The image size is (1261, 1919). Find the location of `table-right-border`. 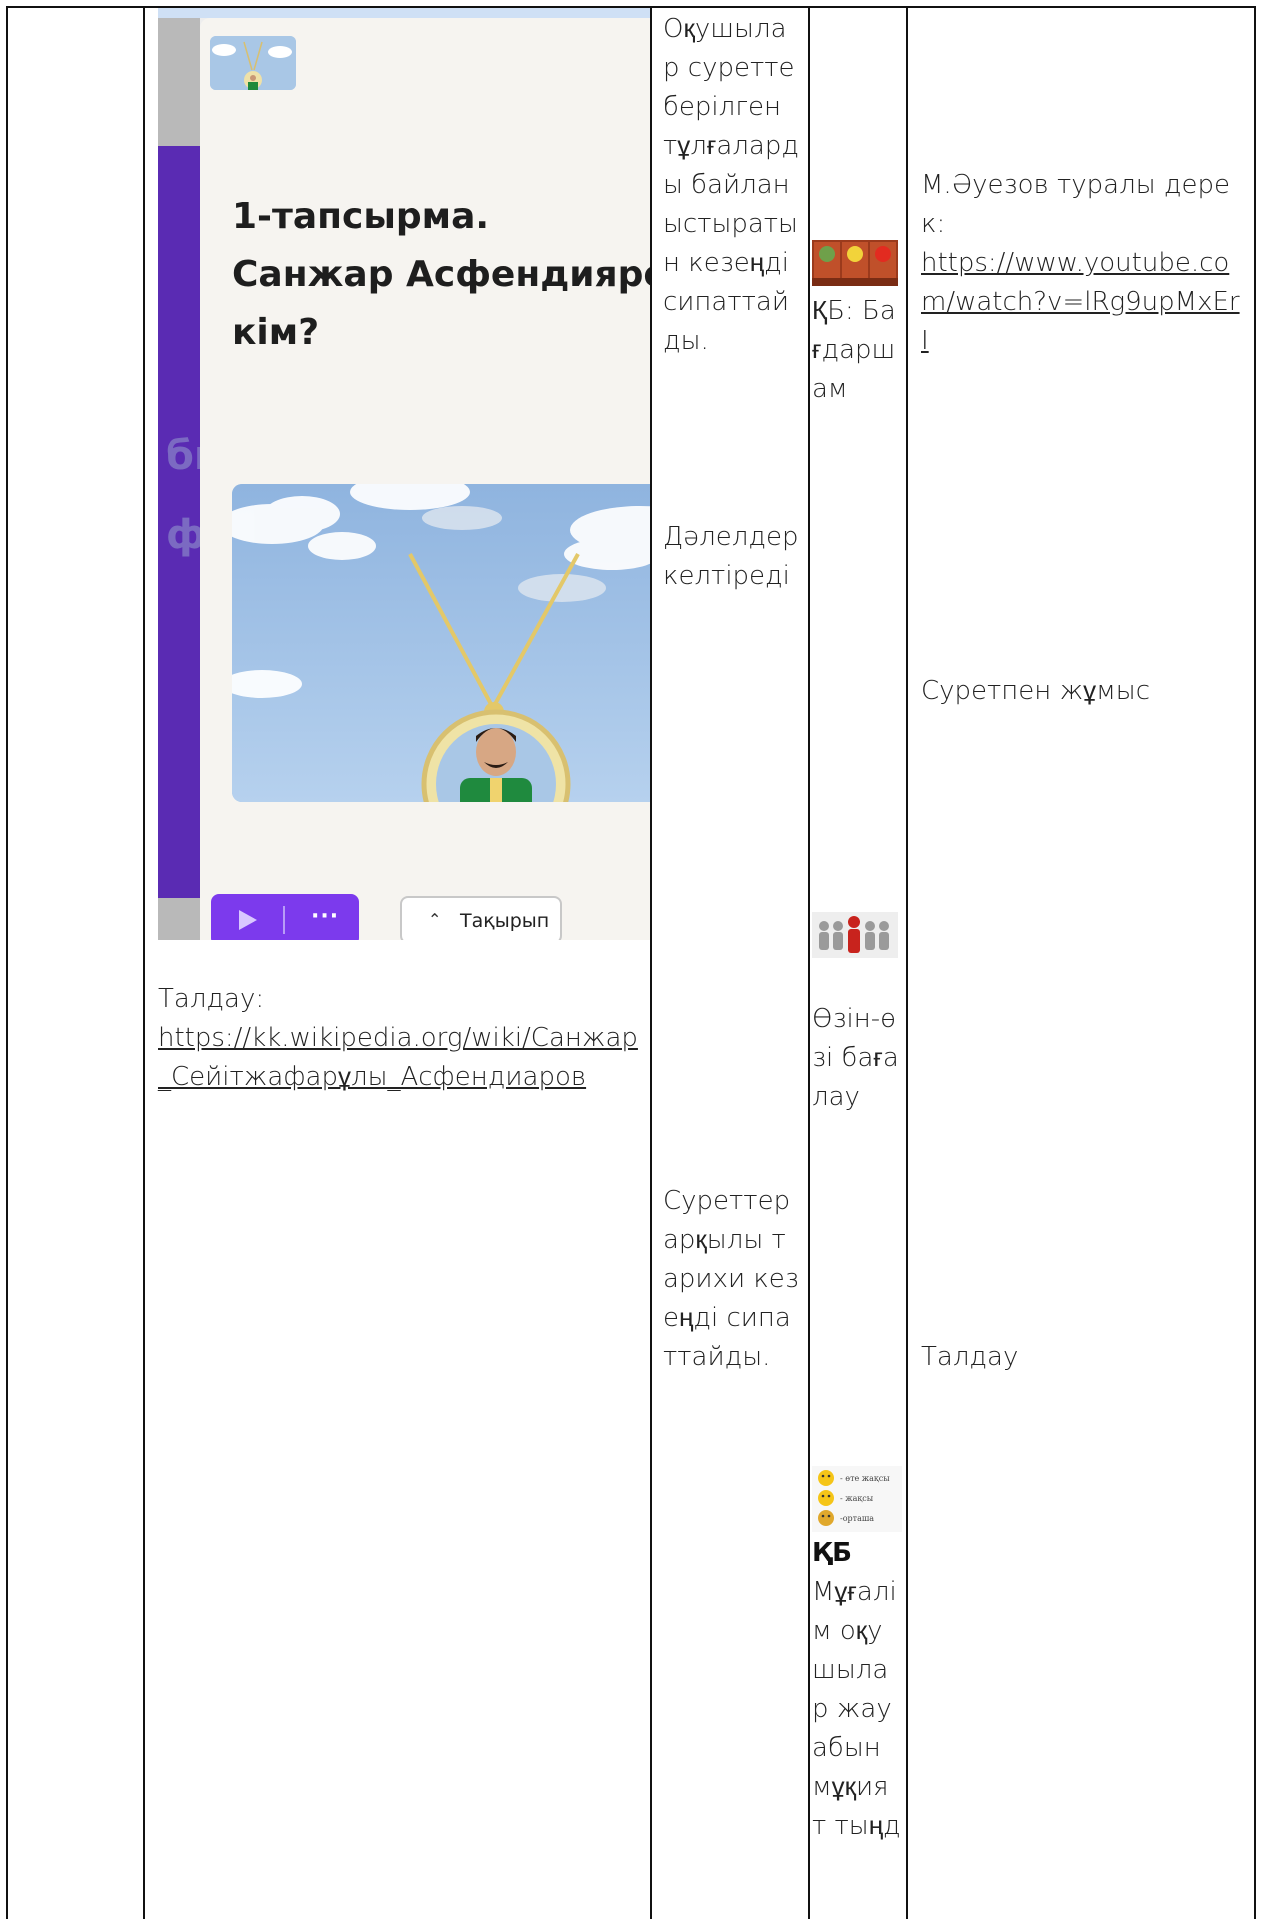

table-right-border is located at coordinates (1255, 962).